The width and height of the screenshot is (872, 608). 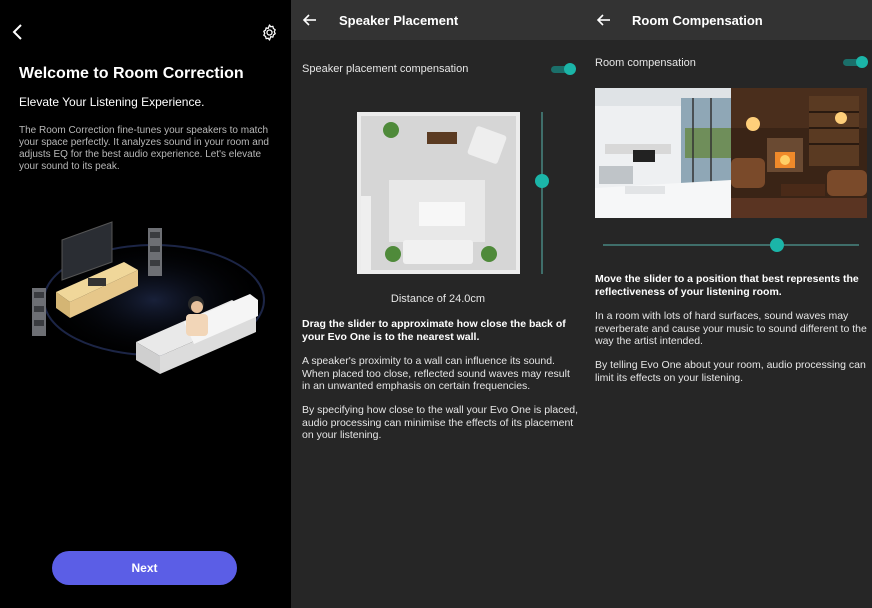 What do you see at coordinates (399, 20) in the screenshot?
I see `page-title: Speaker Placement` at bounding box center [399, 20].